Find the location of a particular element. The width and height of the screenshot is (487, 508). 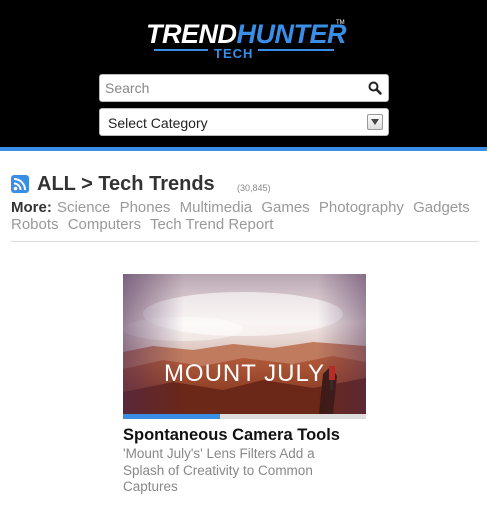

category-select-value: Select Category is located at coordinates (158, 123).